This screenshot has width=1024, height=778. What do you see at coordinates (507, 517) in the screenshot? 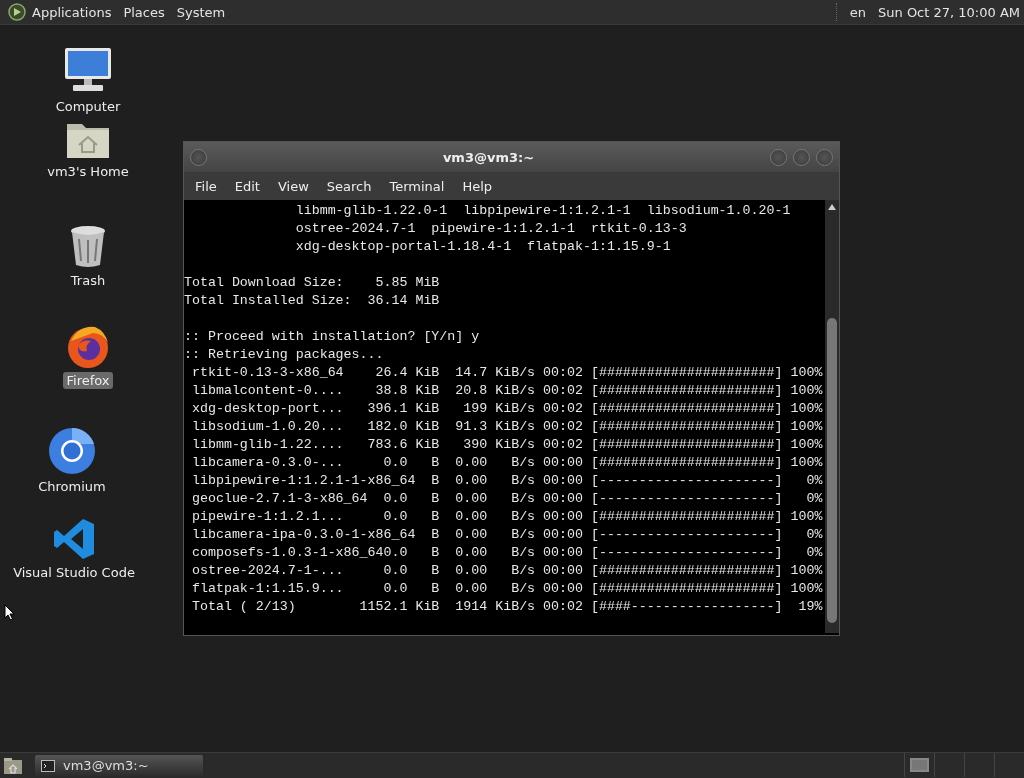
I see `terminal-line: pipewire-1:1.2.1... 0.0 B 0.00 B/s 00:00 [######################] 100%` at bounding box center [507, 517].